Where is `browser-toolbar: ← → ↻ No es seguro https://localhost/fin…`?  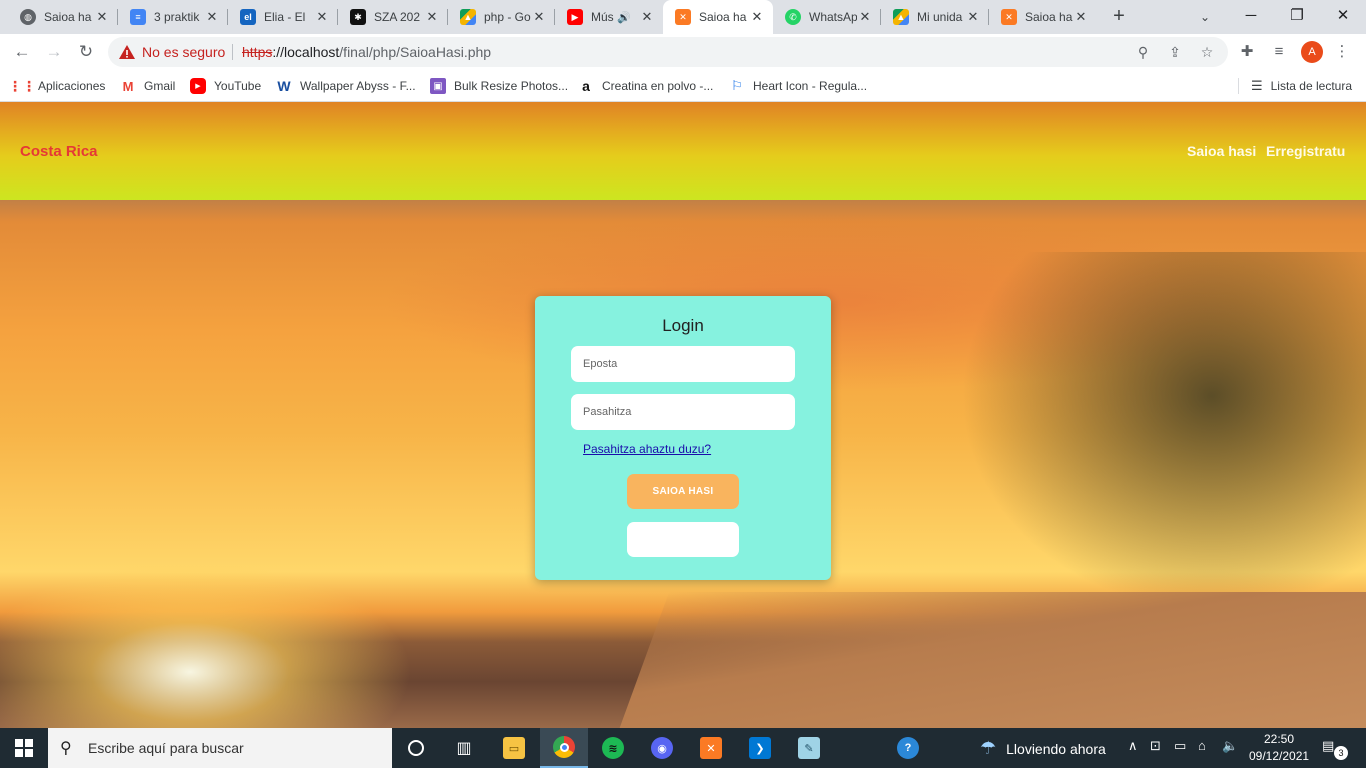 browser-toolbar: ← → ↻ No es seguro https://localhost/fin… is located at coordinates (683, 52).